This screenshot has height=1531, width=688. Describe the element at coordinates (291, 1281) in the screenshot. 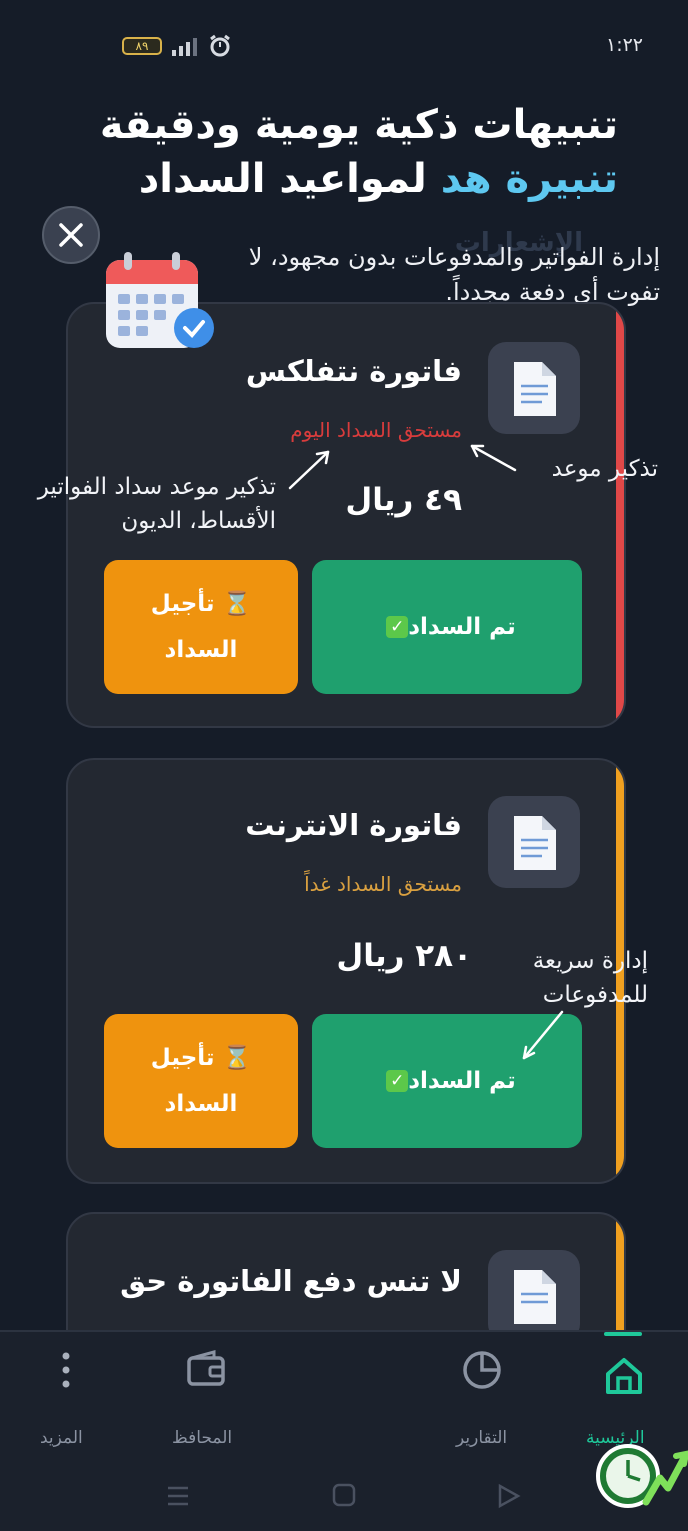

I see `bill-title: لا تنس دفع الفاتورة حق` at that location.